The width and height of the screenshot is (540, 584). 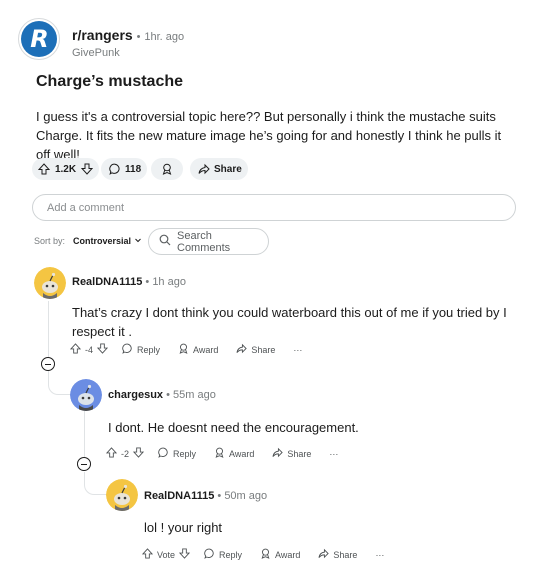 I want to click on comment-actions: -4 Reply Award Share ···, so click(x=185, y=349).